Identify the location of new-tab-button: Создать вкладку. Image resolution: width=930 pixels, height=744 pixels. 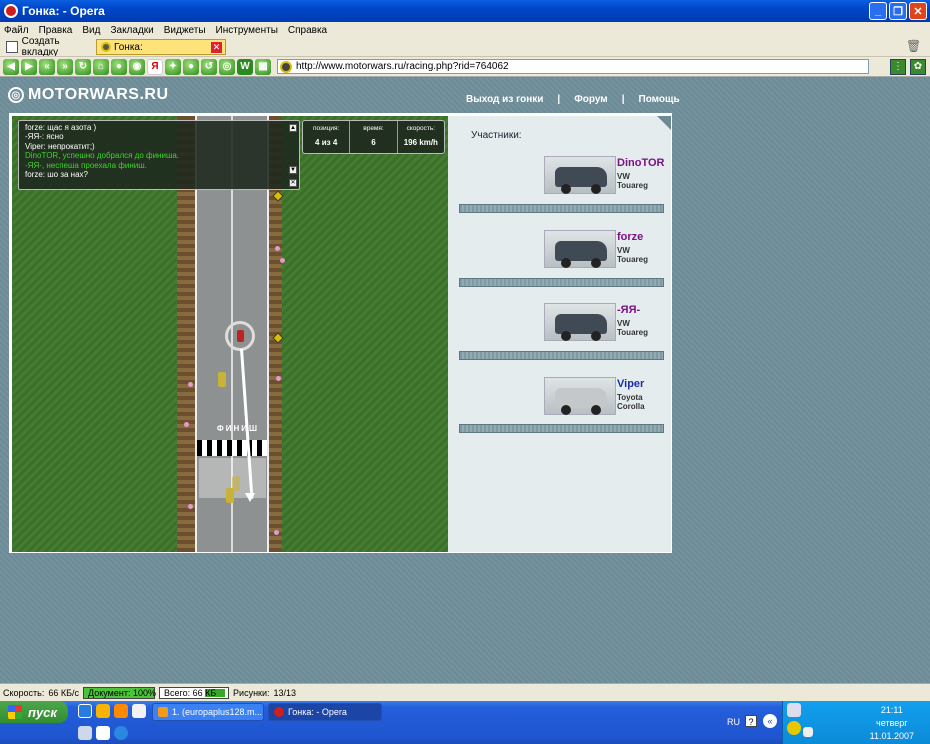
(48, 47).